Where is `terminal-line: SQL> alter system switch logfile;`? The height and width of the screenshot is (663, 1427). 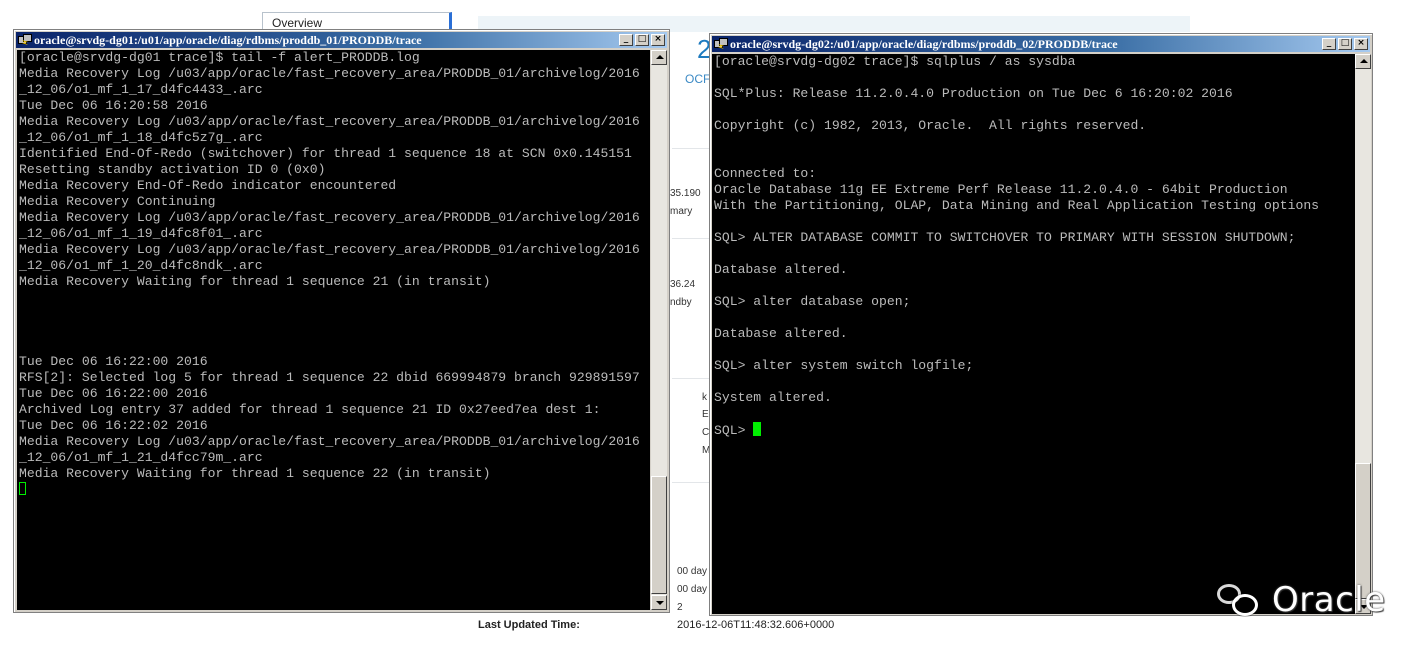
terminal-line: SQL> alter system switch logfile; is located at coordinates (844, 365).